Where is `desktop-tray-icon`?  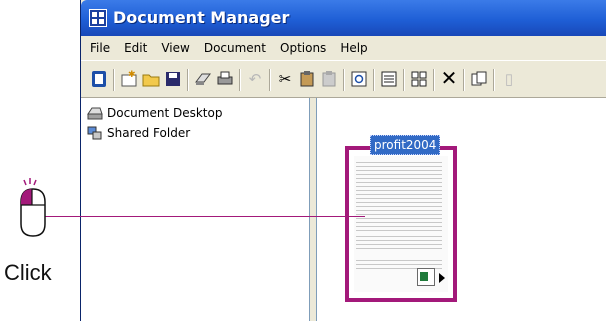 desktop-tray-icon is located at coordinates (95, 113).